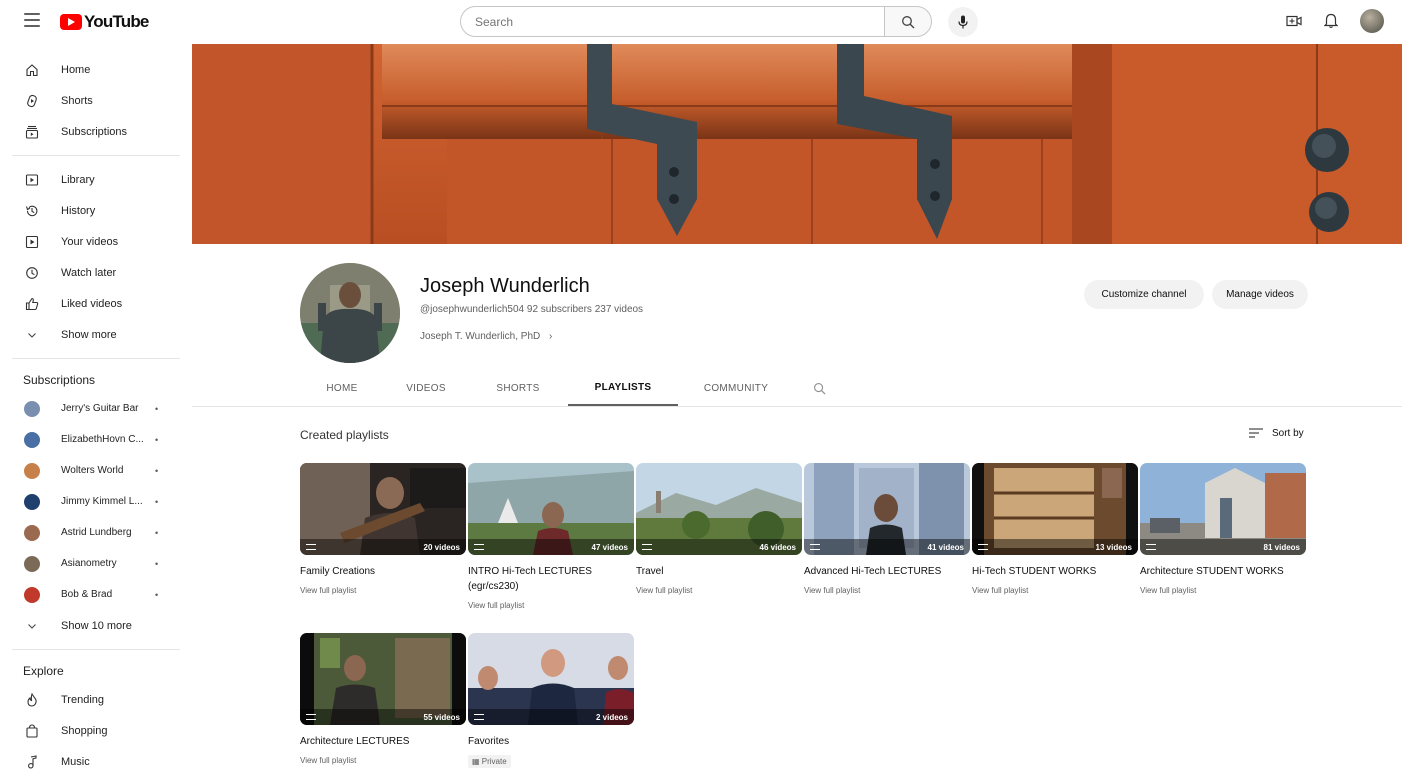 This screenshot has height=782, width=1402. What do you see at coordinates (548, 579) in the screenshot?
I see `playlist-title: INTRO Hi-Tech LECTURES (egr/cs230)` at bounding box center [548, 579].